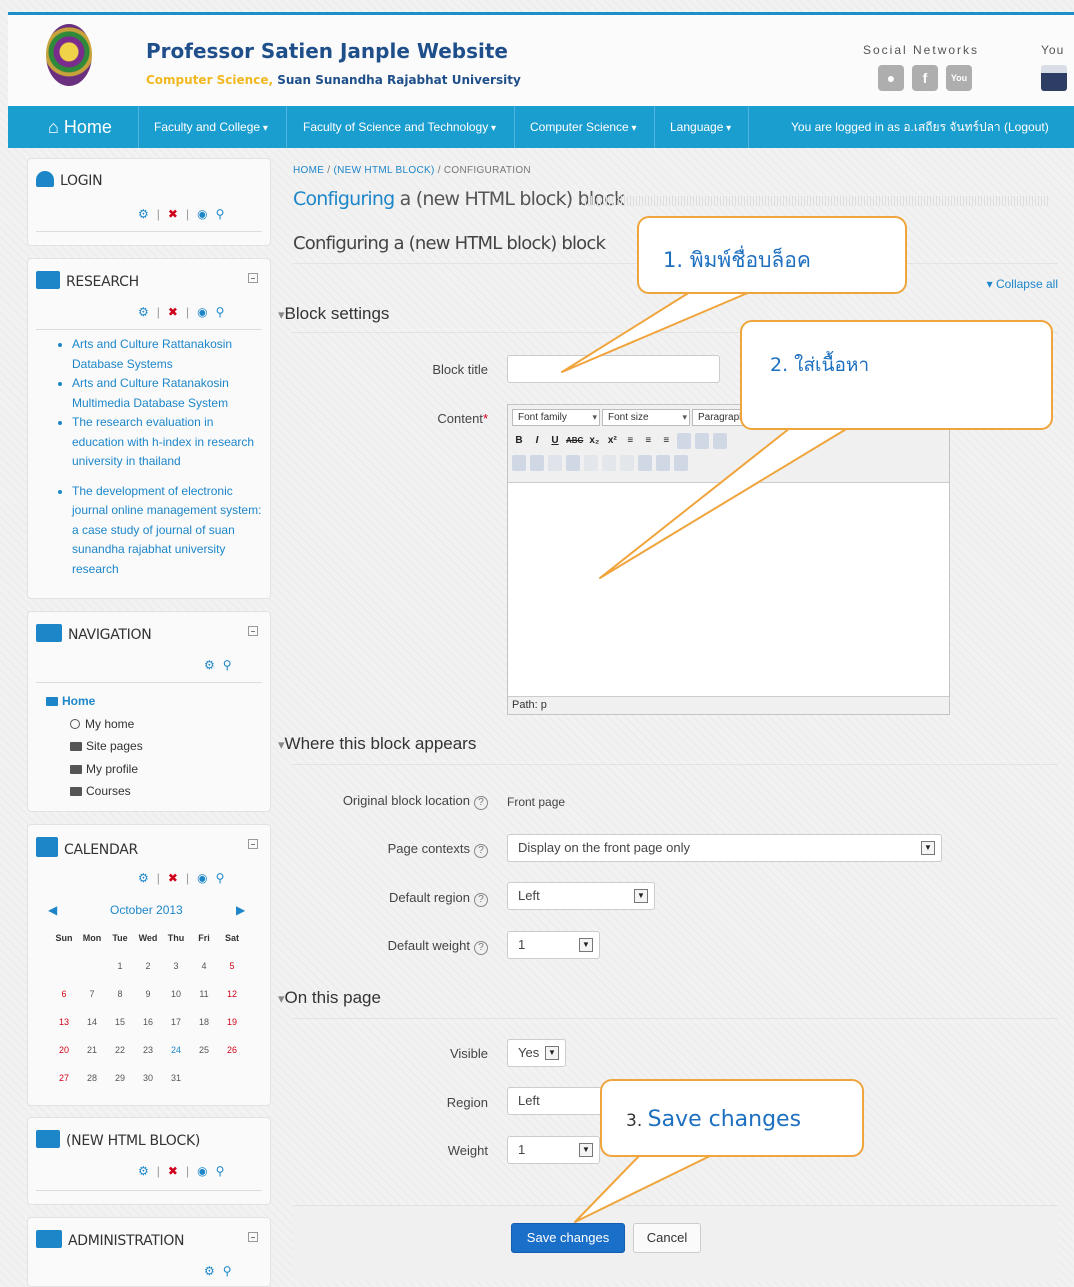  Describe the element at coordinates (204, 975) in the screenshot. I see `calendar-day: 4` at that location.